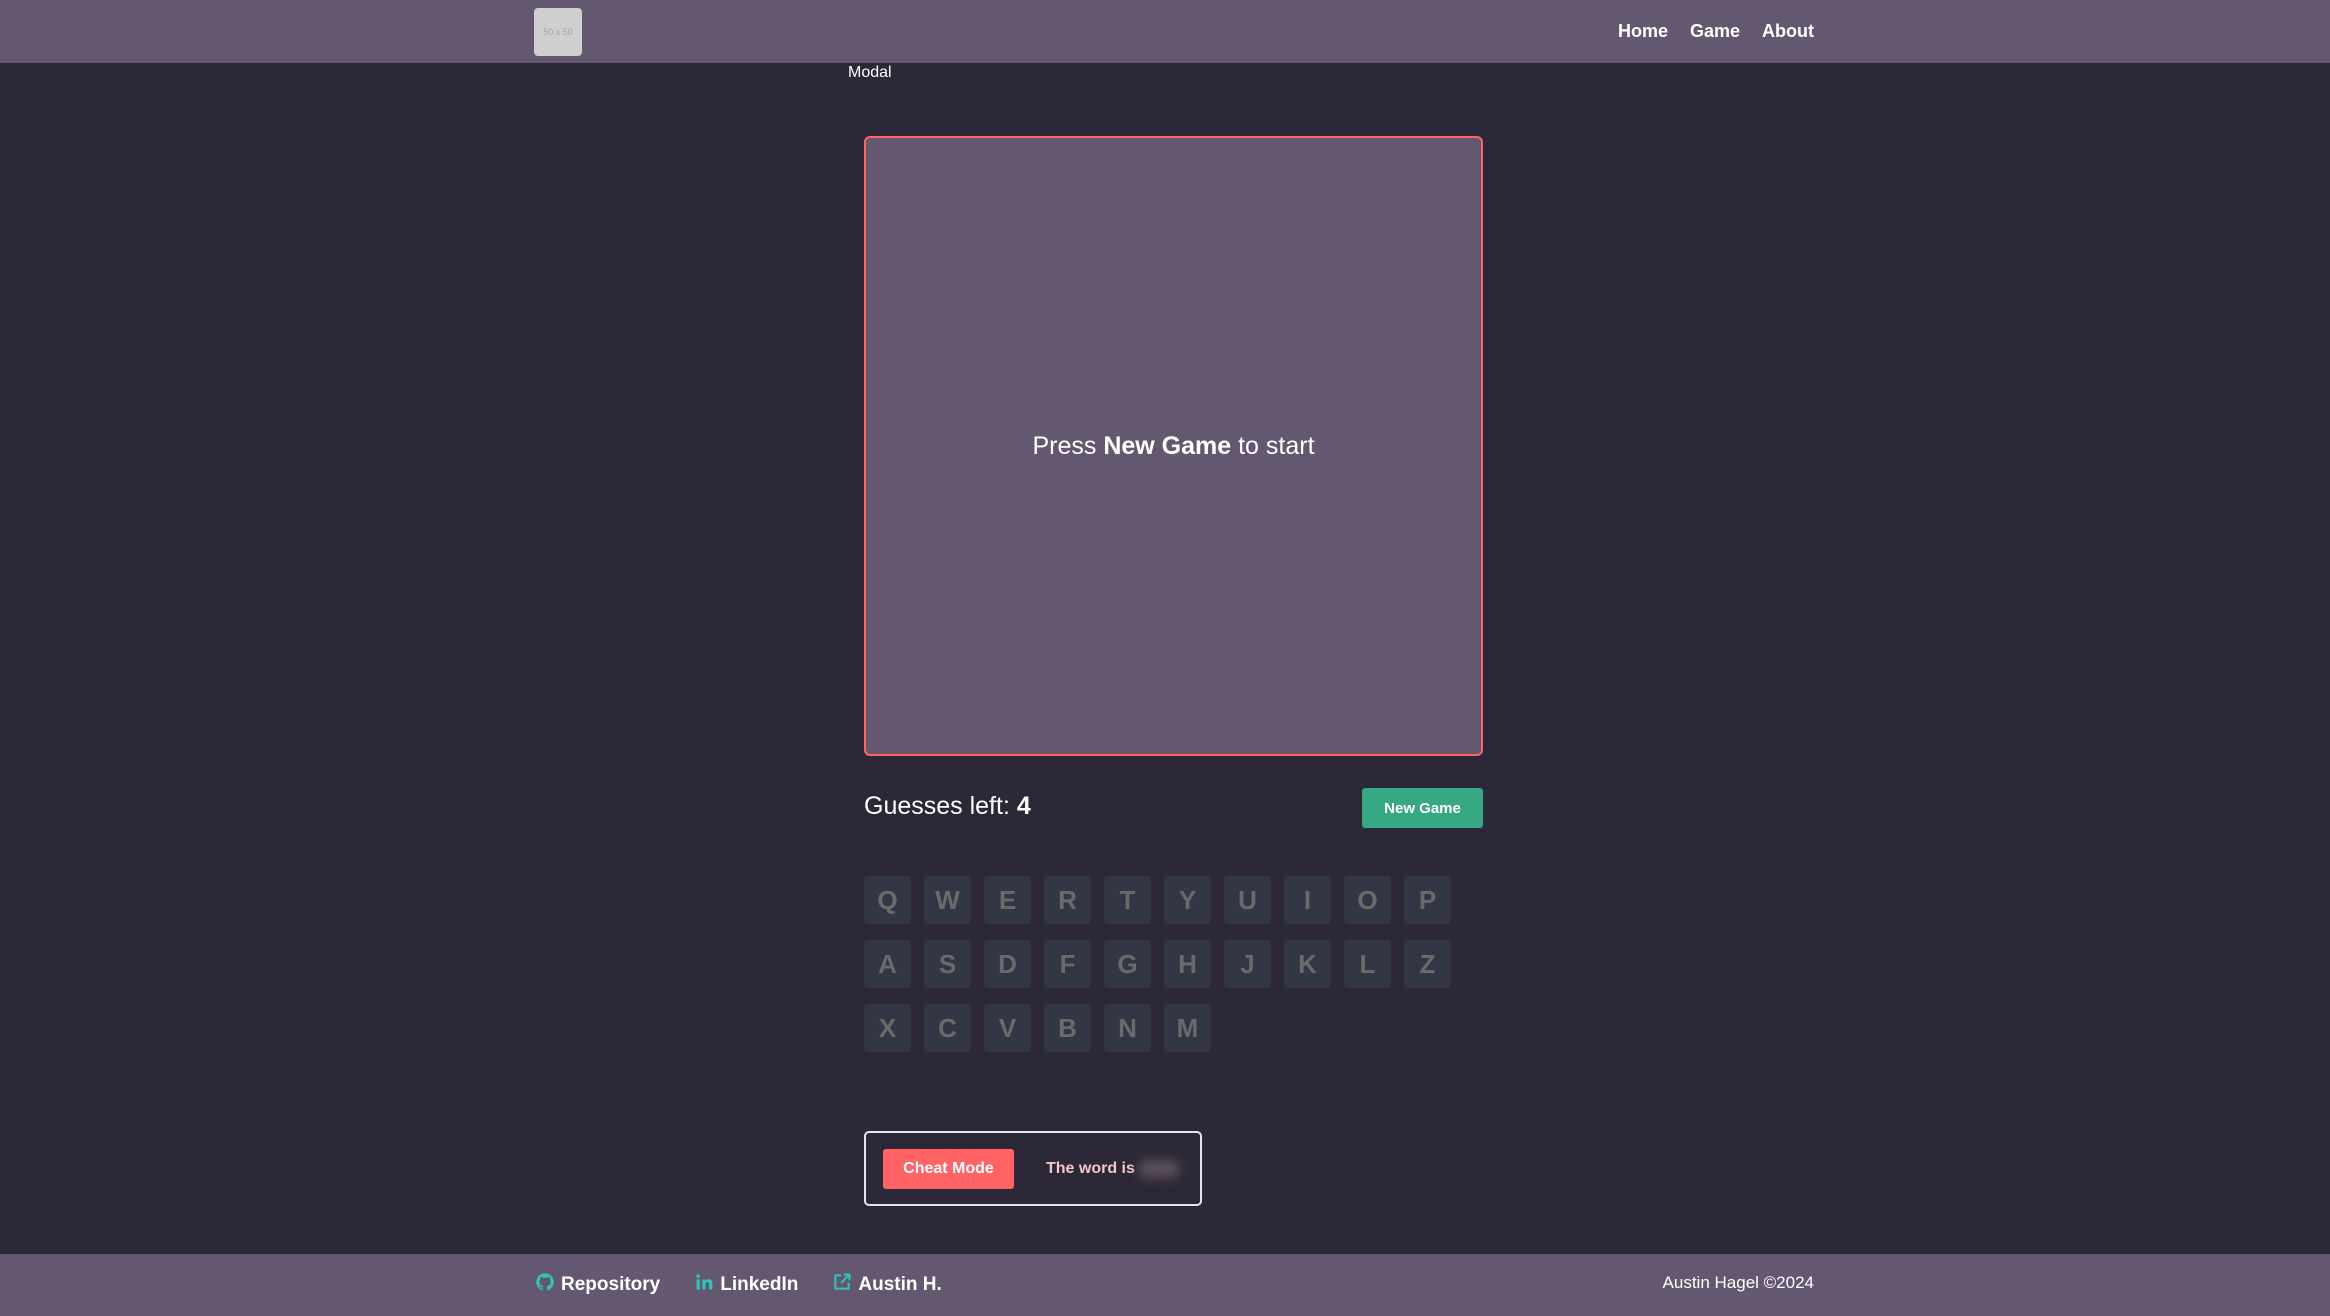 The image size is (2330, 1316). I want to click on cheat-mode-button: Cheat Mode, so click(948, 1168).